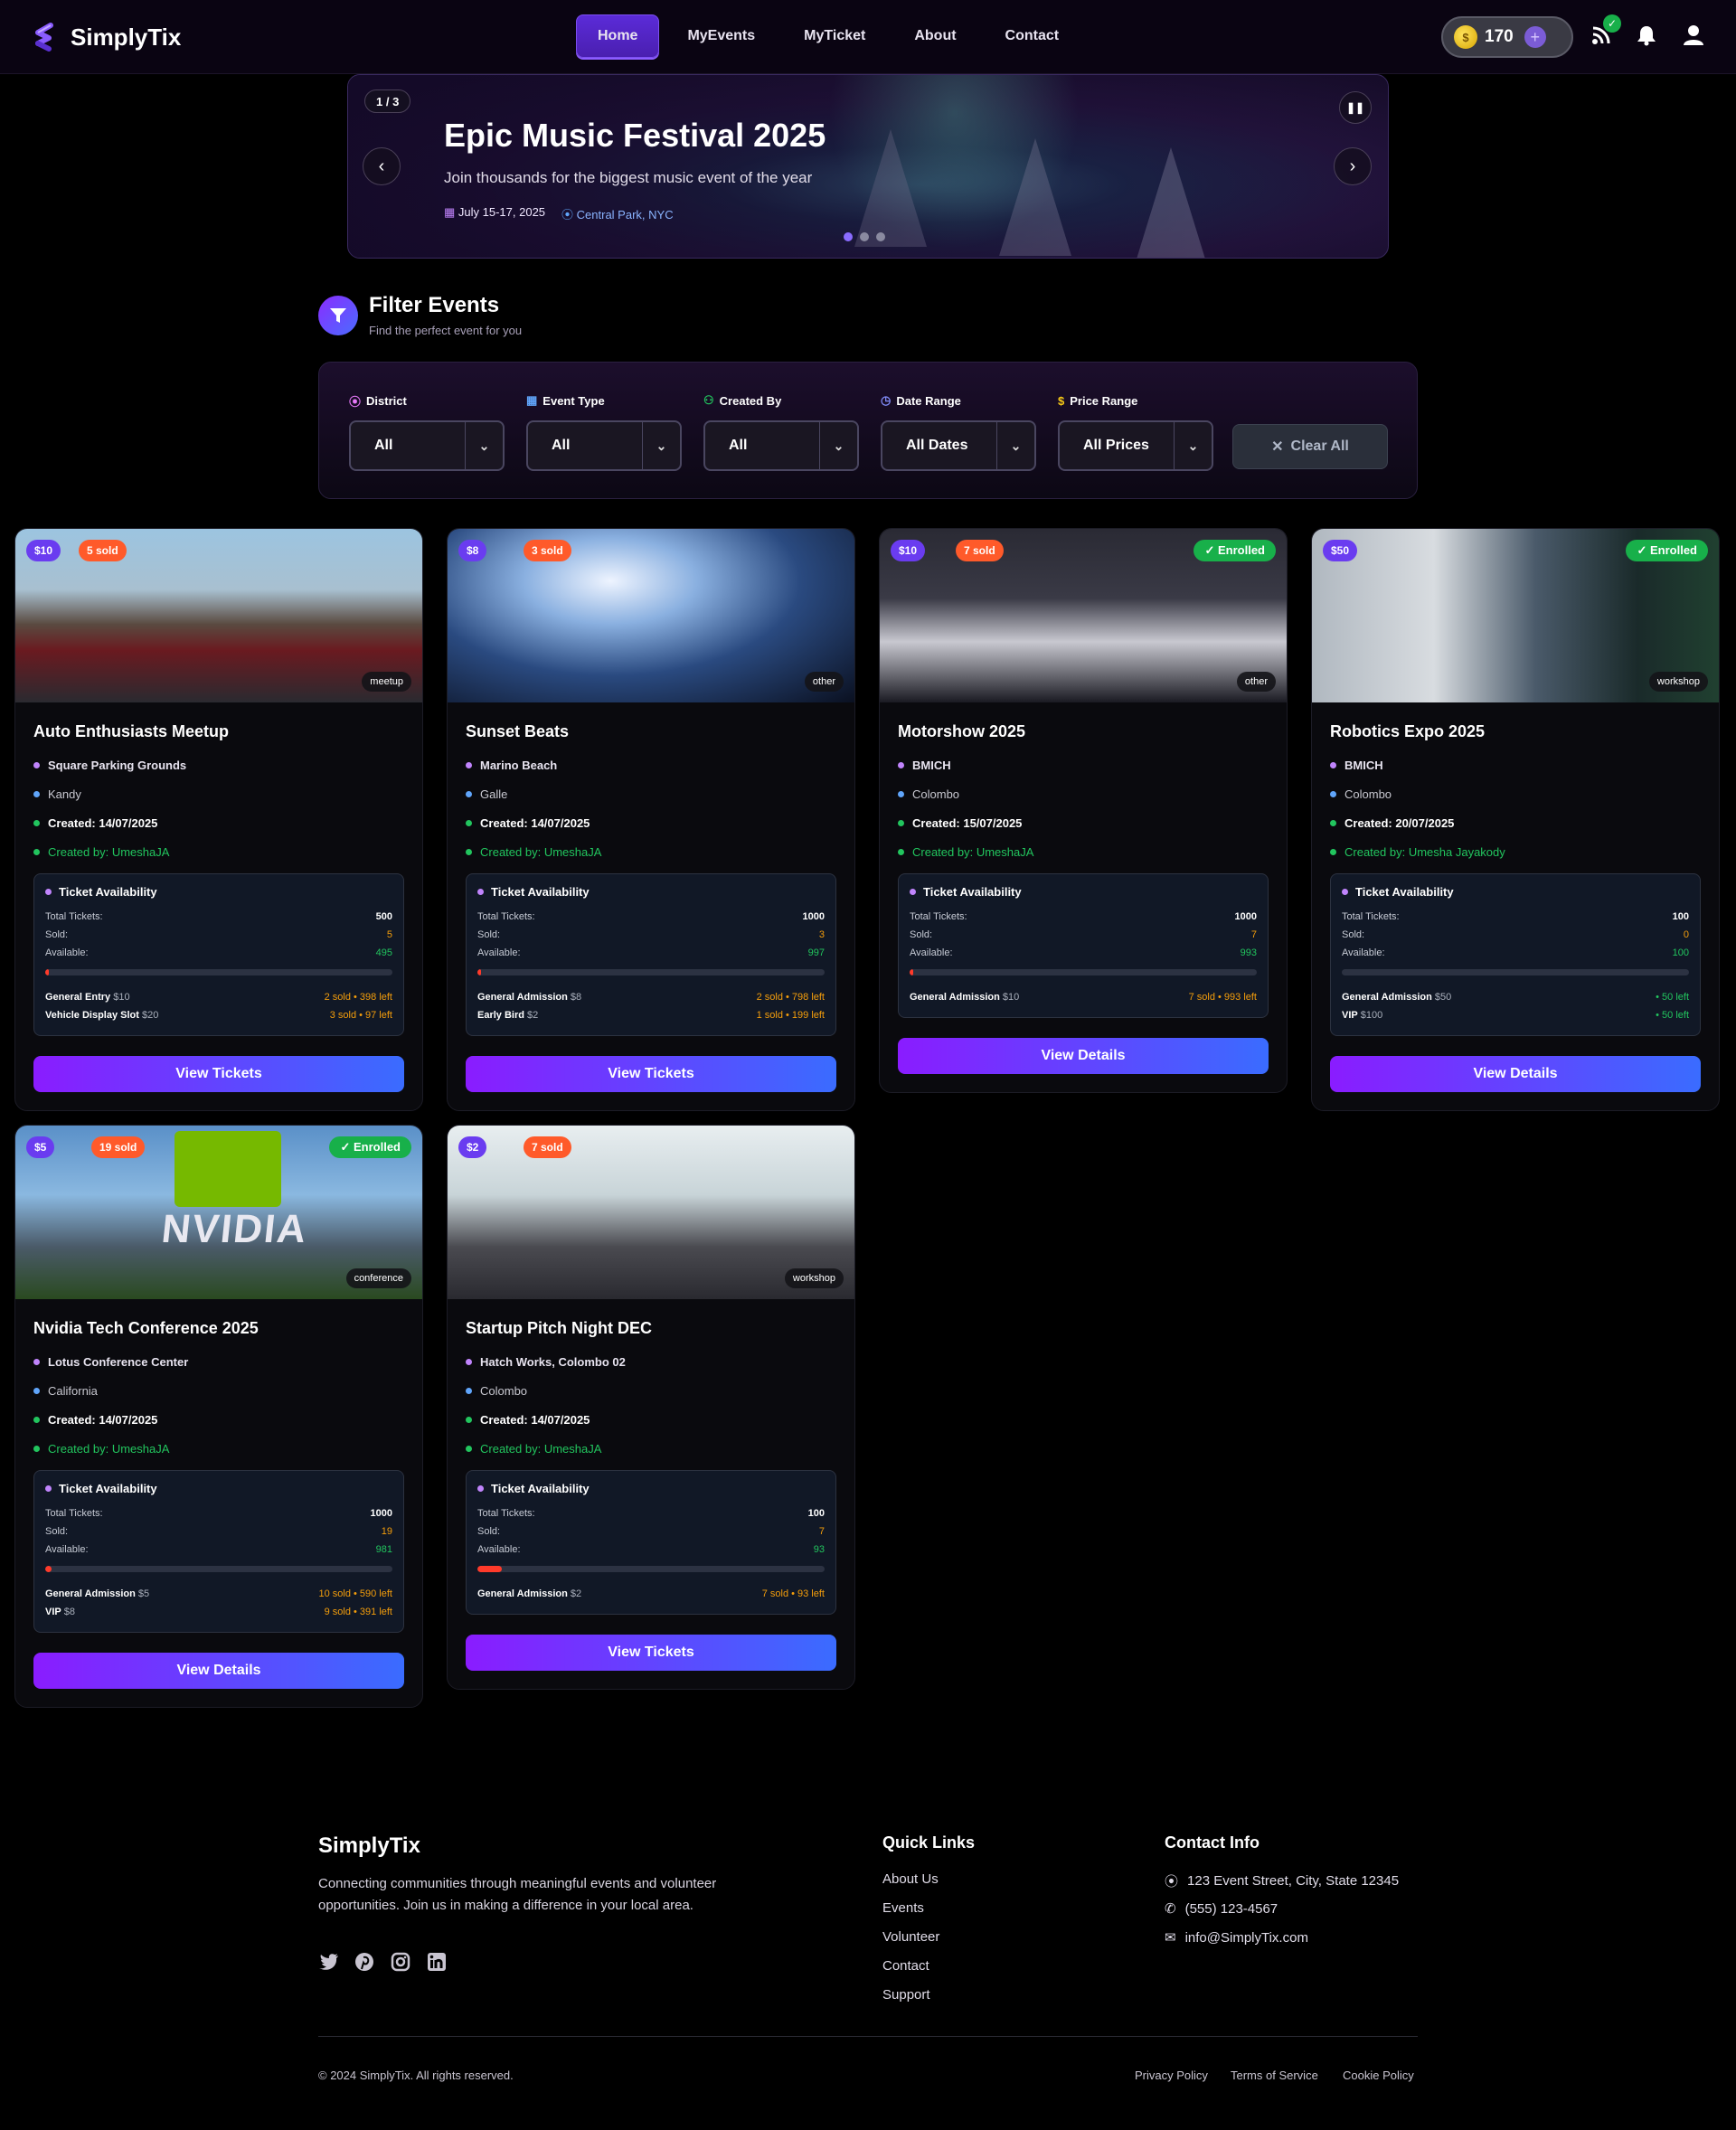 This screenshot has width=1736, height=2130. What do you see at coordinates (106, 37) in the screenshot?
I see `brand-logo: SimplyTix` at bounding box center [106, 37].